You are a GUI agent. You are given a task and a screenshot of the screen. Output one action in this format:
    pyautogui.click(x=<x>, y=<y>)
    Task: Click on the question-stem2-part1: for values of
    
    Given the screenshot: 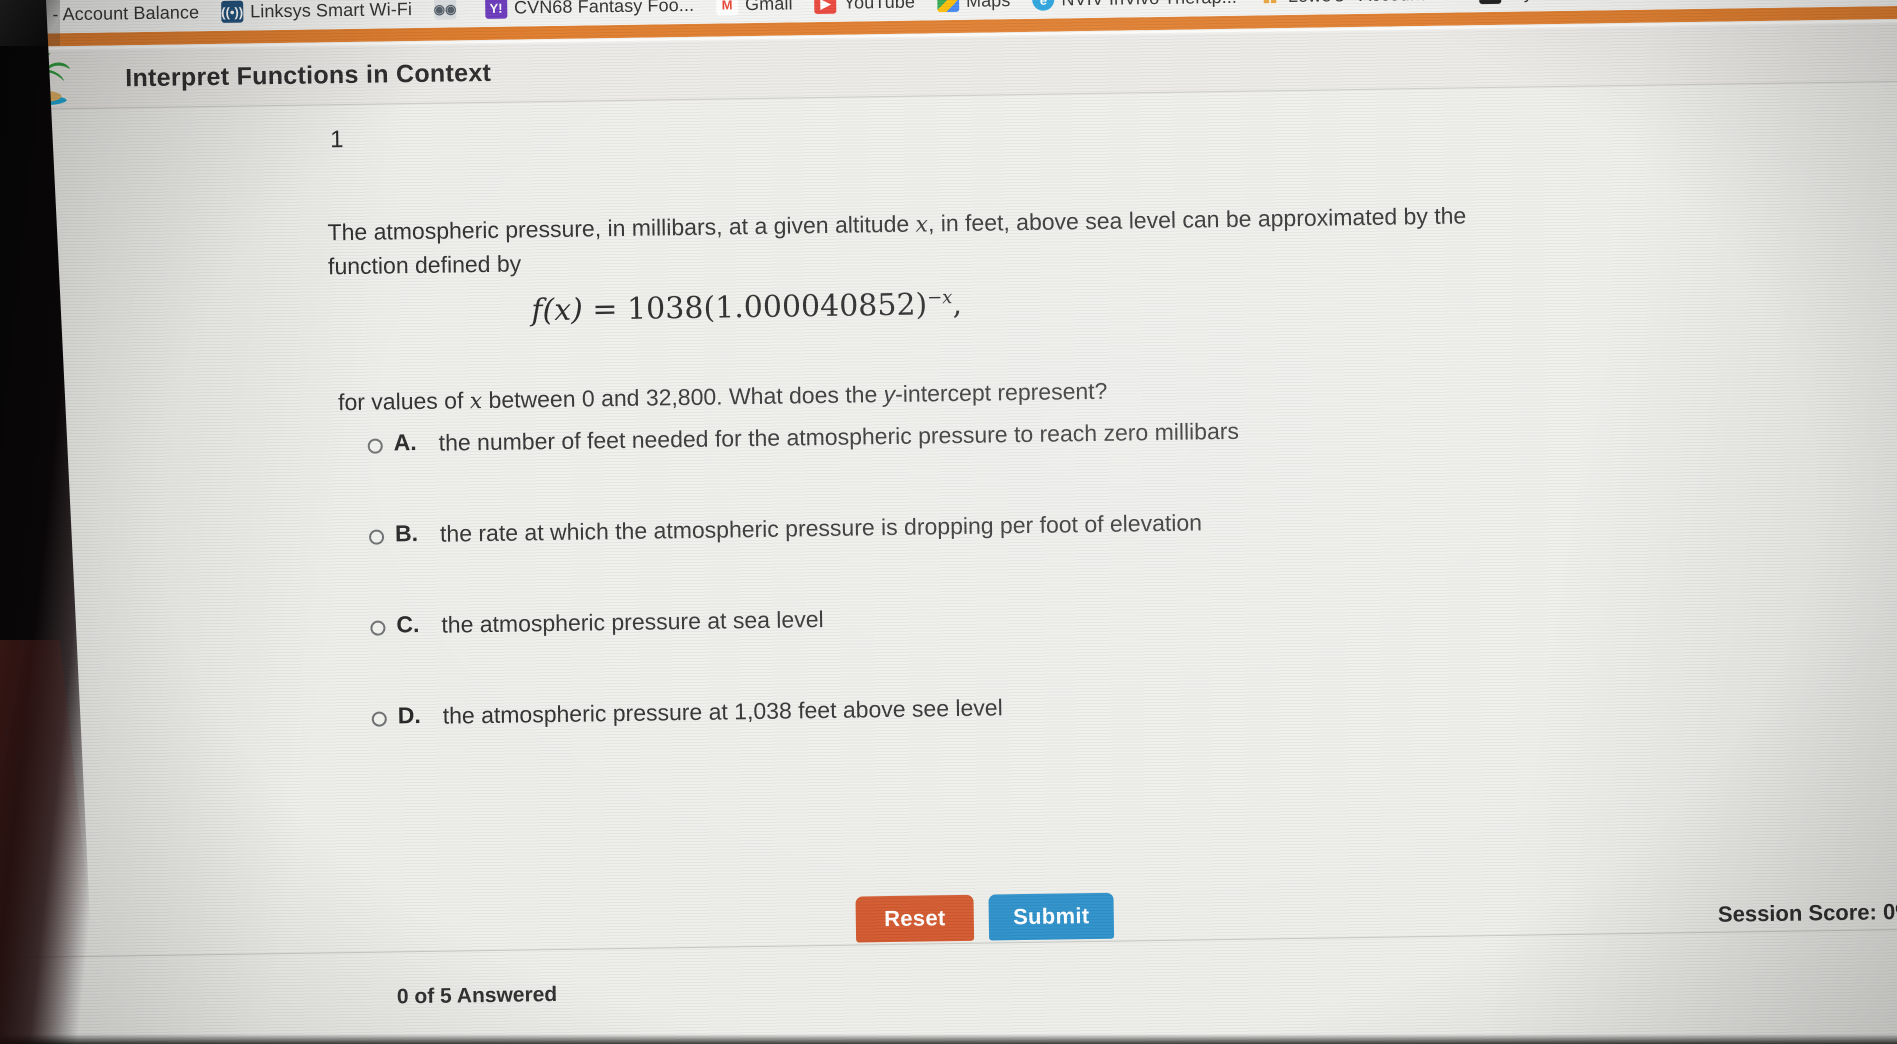 What is the action you would take?
    pyautogui.click(x=403, y=401)
    